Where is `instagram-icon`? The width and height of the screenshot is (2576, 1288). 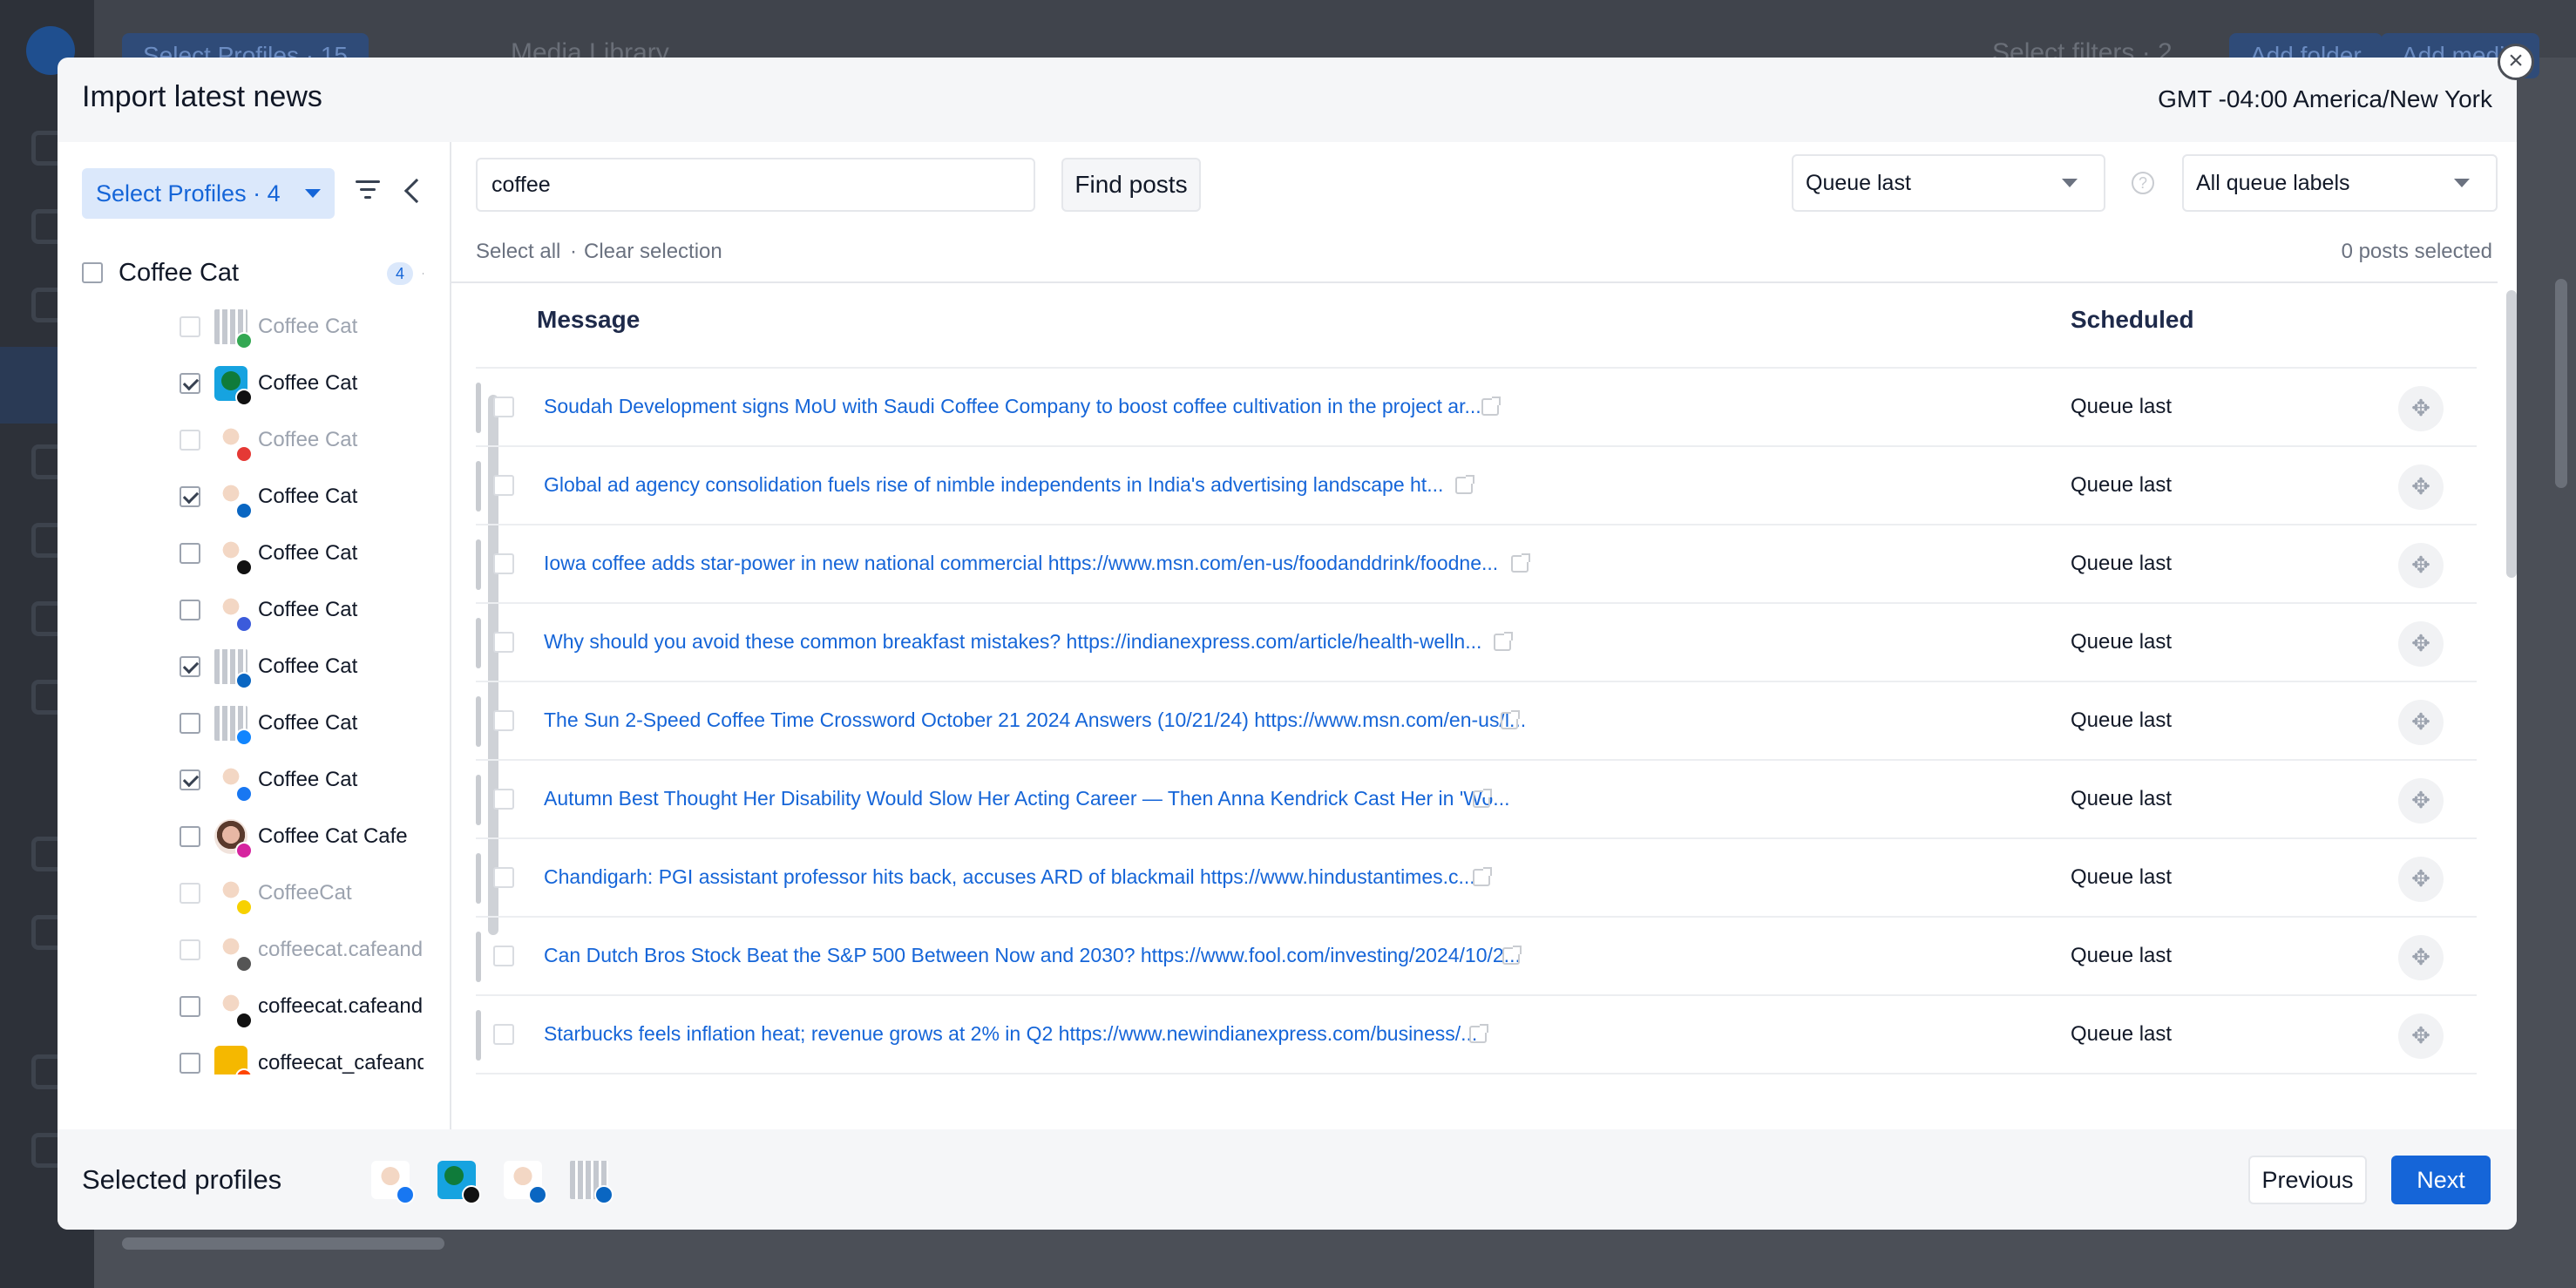 instagram-icon is located at coordinates (244, 851).